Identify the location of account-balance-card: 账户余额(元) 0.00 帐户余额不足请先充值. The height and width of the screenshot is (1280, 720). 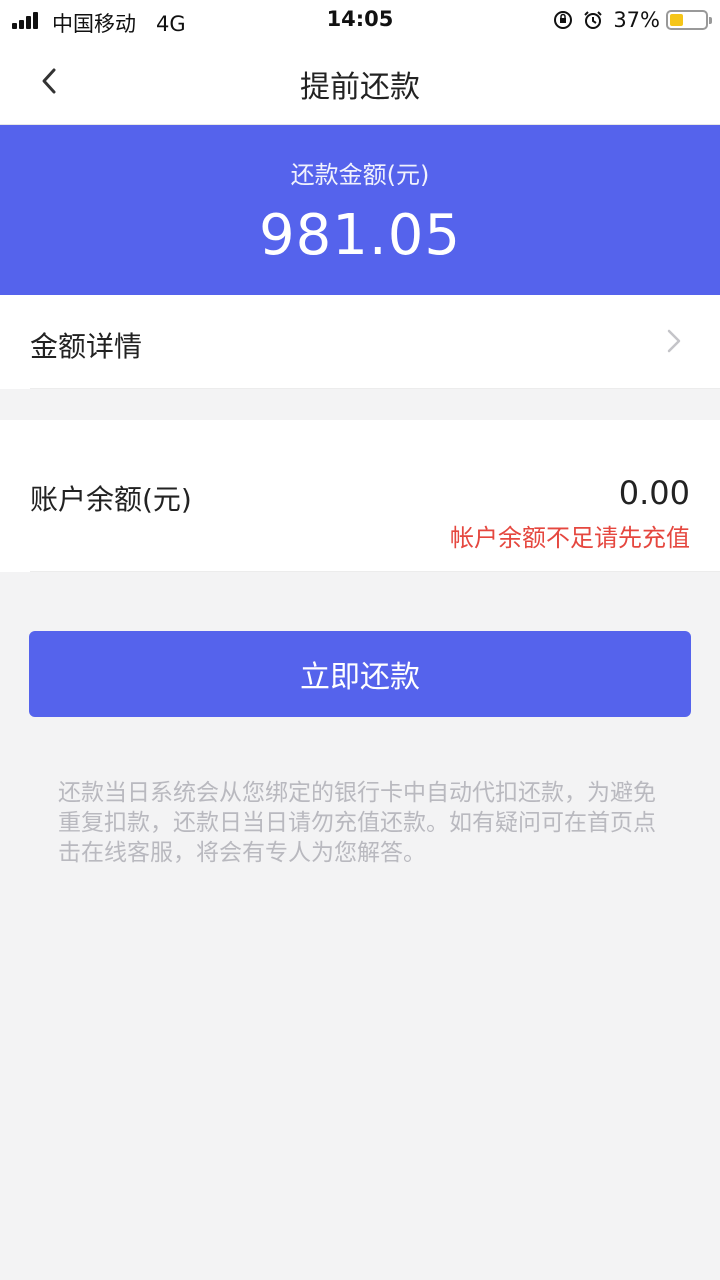
(360, 496).